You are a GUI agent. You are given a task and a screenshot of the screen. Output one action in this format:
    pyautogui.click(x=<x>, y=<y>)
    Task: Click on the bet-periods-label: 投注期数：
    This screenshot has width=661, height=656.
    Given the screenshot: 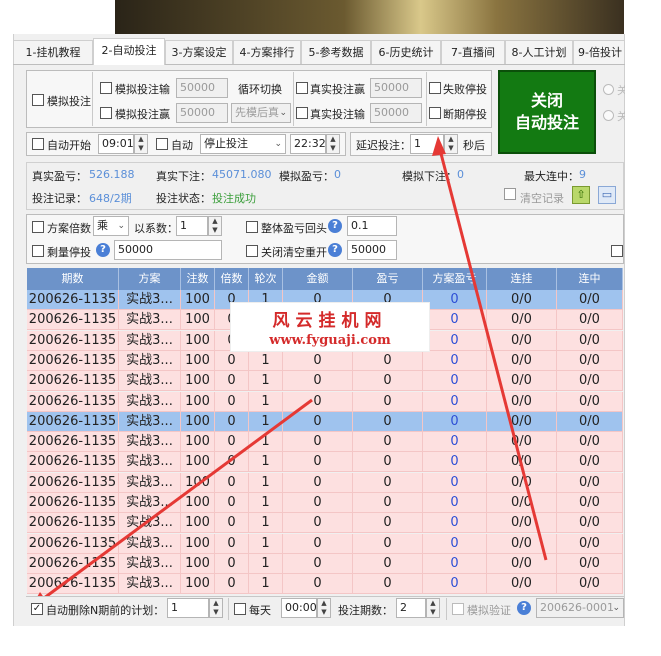 What is the action you would take?
    pyautogui.click(x=365, y=610)
    